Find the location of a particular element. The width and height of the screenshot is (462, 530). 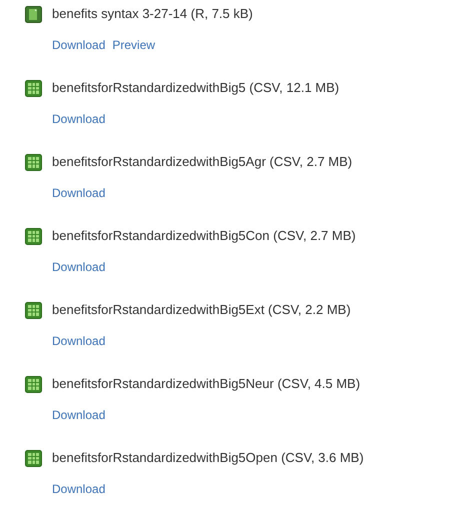

file-link: Preview is located at coordinates (134, 45).